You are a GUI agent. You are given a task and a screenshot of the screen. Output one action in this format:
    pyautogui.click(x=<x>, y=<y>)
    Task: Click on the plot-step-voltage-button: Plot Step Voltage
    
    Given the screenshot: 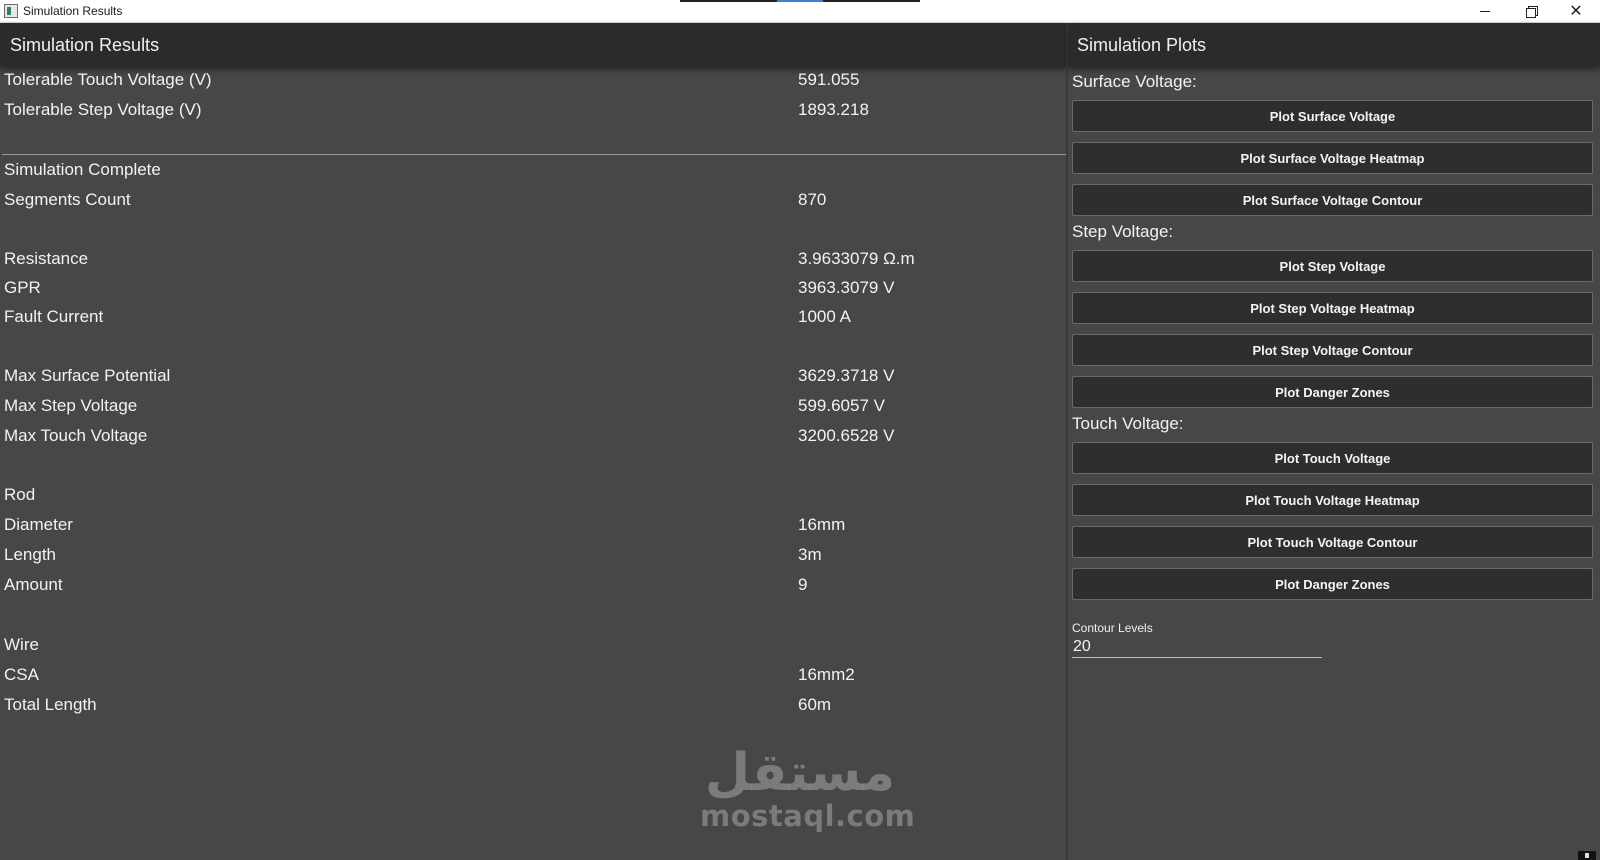 What is the action you would take?
    pyautogui.click(x=1332, y=266)
    